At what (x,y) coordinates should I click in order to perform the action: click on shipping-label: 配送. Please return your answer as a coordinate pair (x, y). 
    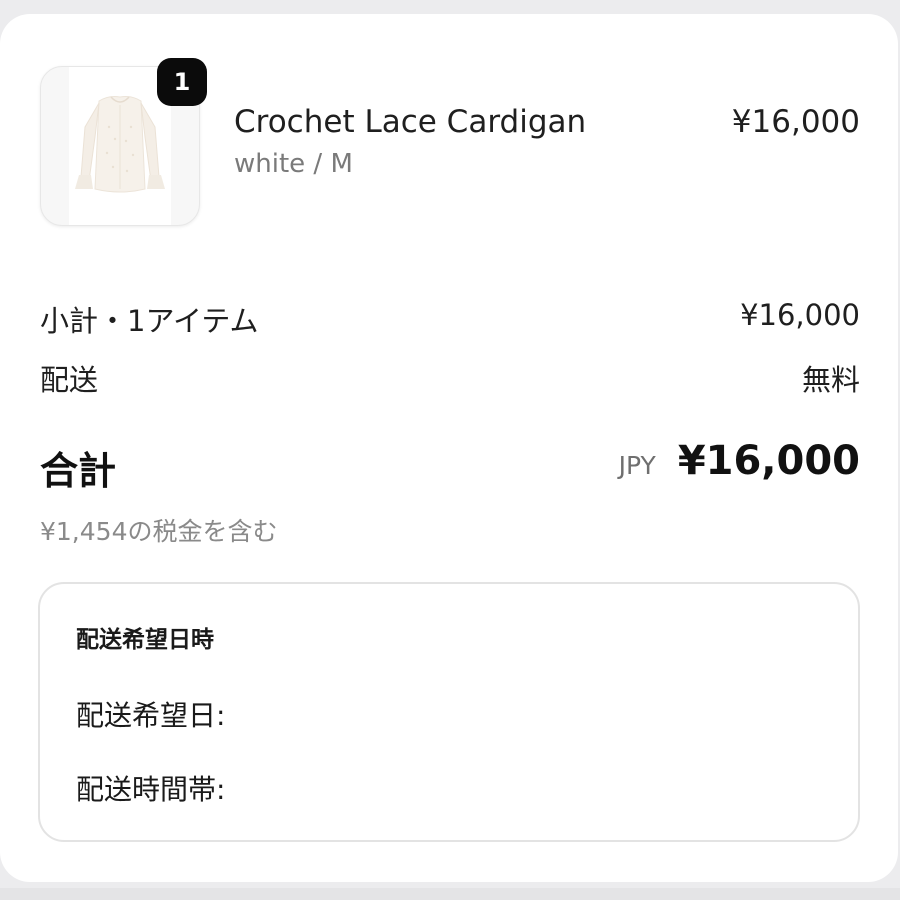
    Looking at the image, I should click on (69, 380).